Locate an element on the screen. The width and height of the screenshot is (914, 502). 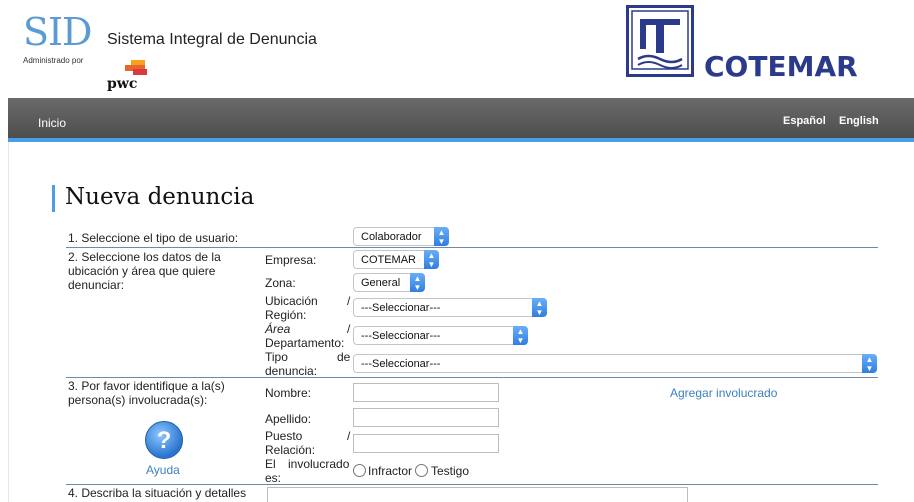
tipo-value: ---Seleccionar--- is located at coordinates (401, 364).